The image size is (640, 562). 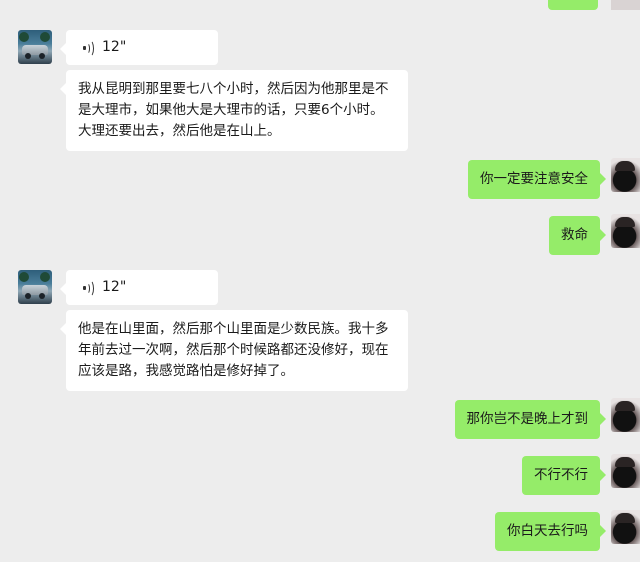 What do you see at coordinates (530, 419) in the screenshot?
I see `sent-message-bubble: 那你岂不是晚上才到` at bounding box center [530, 419].